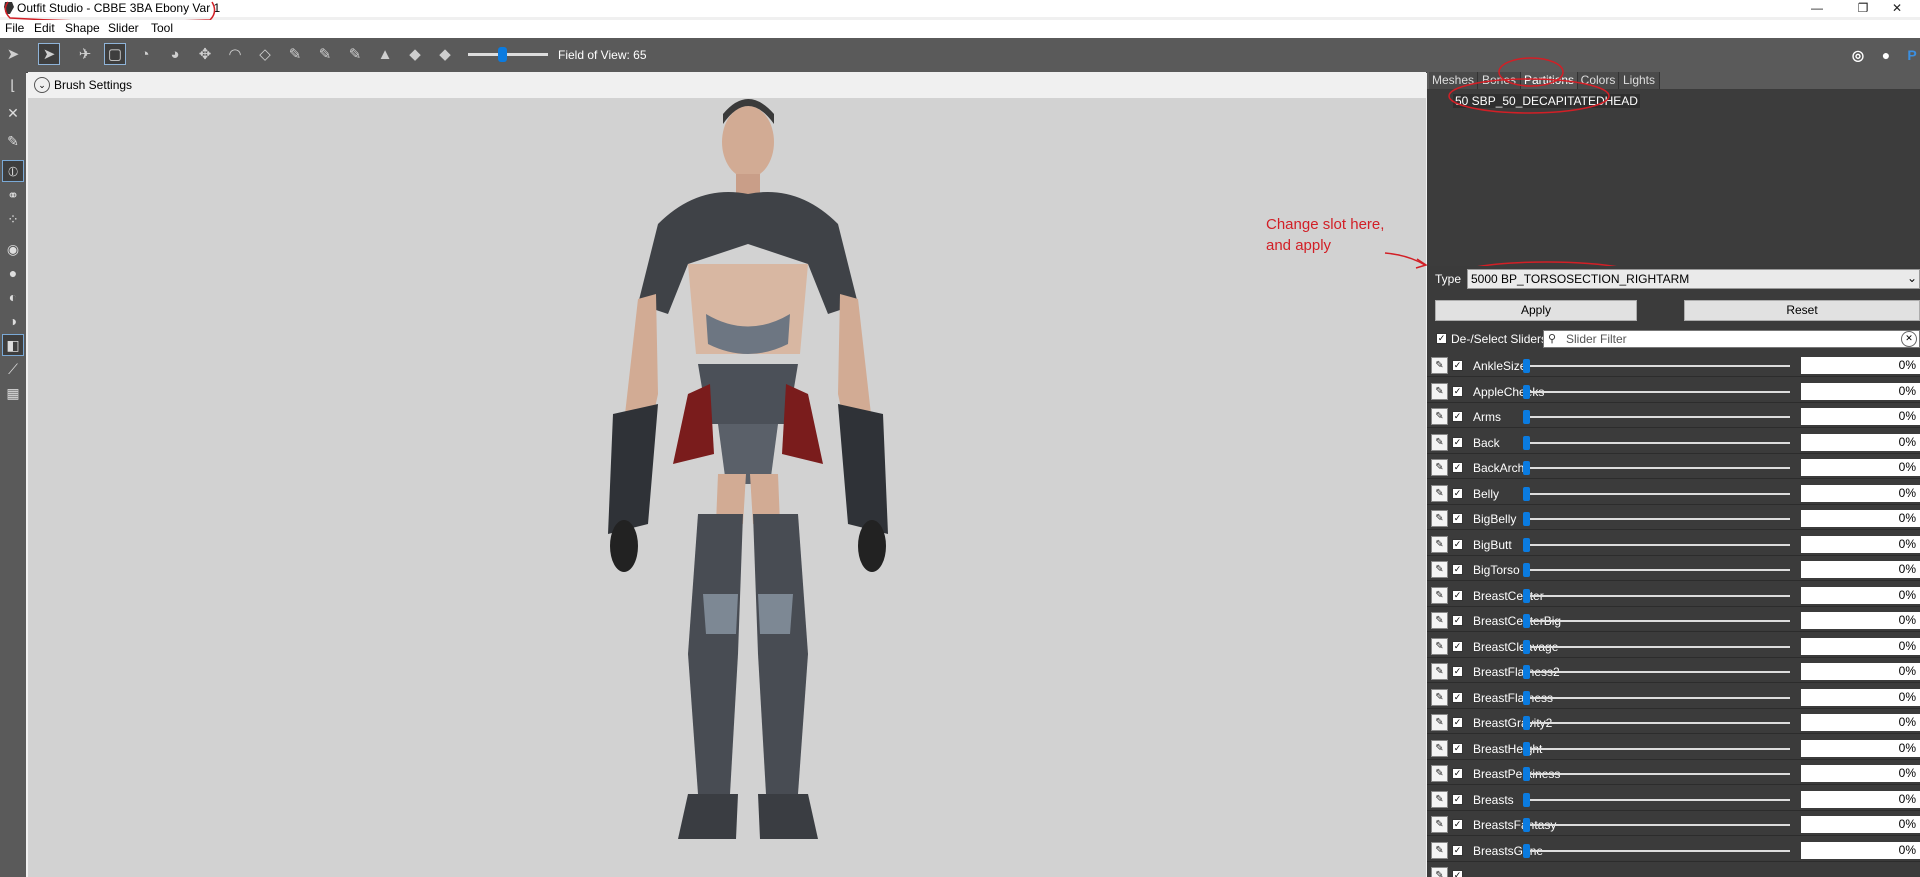  I want to click on menu-slider: Slider, so click(123, 28).